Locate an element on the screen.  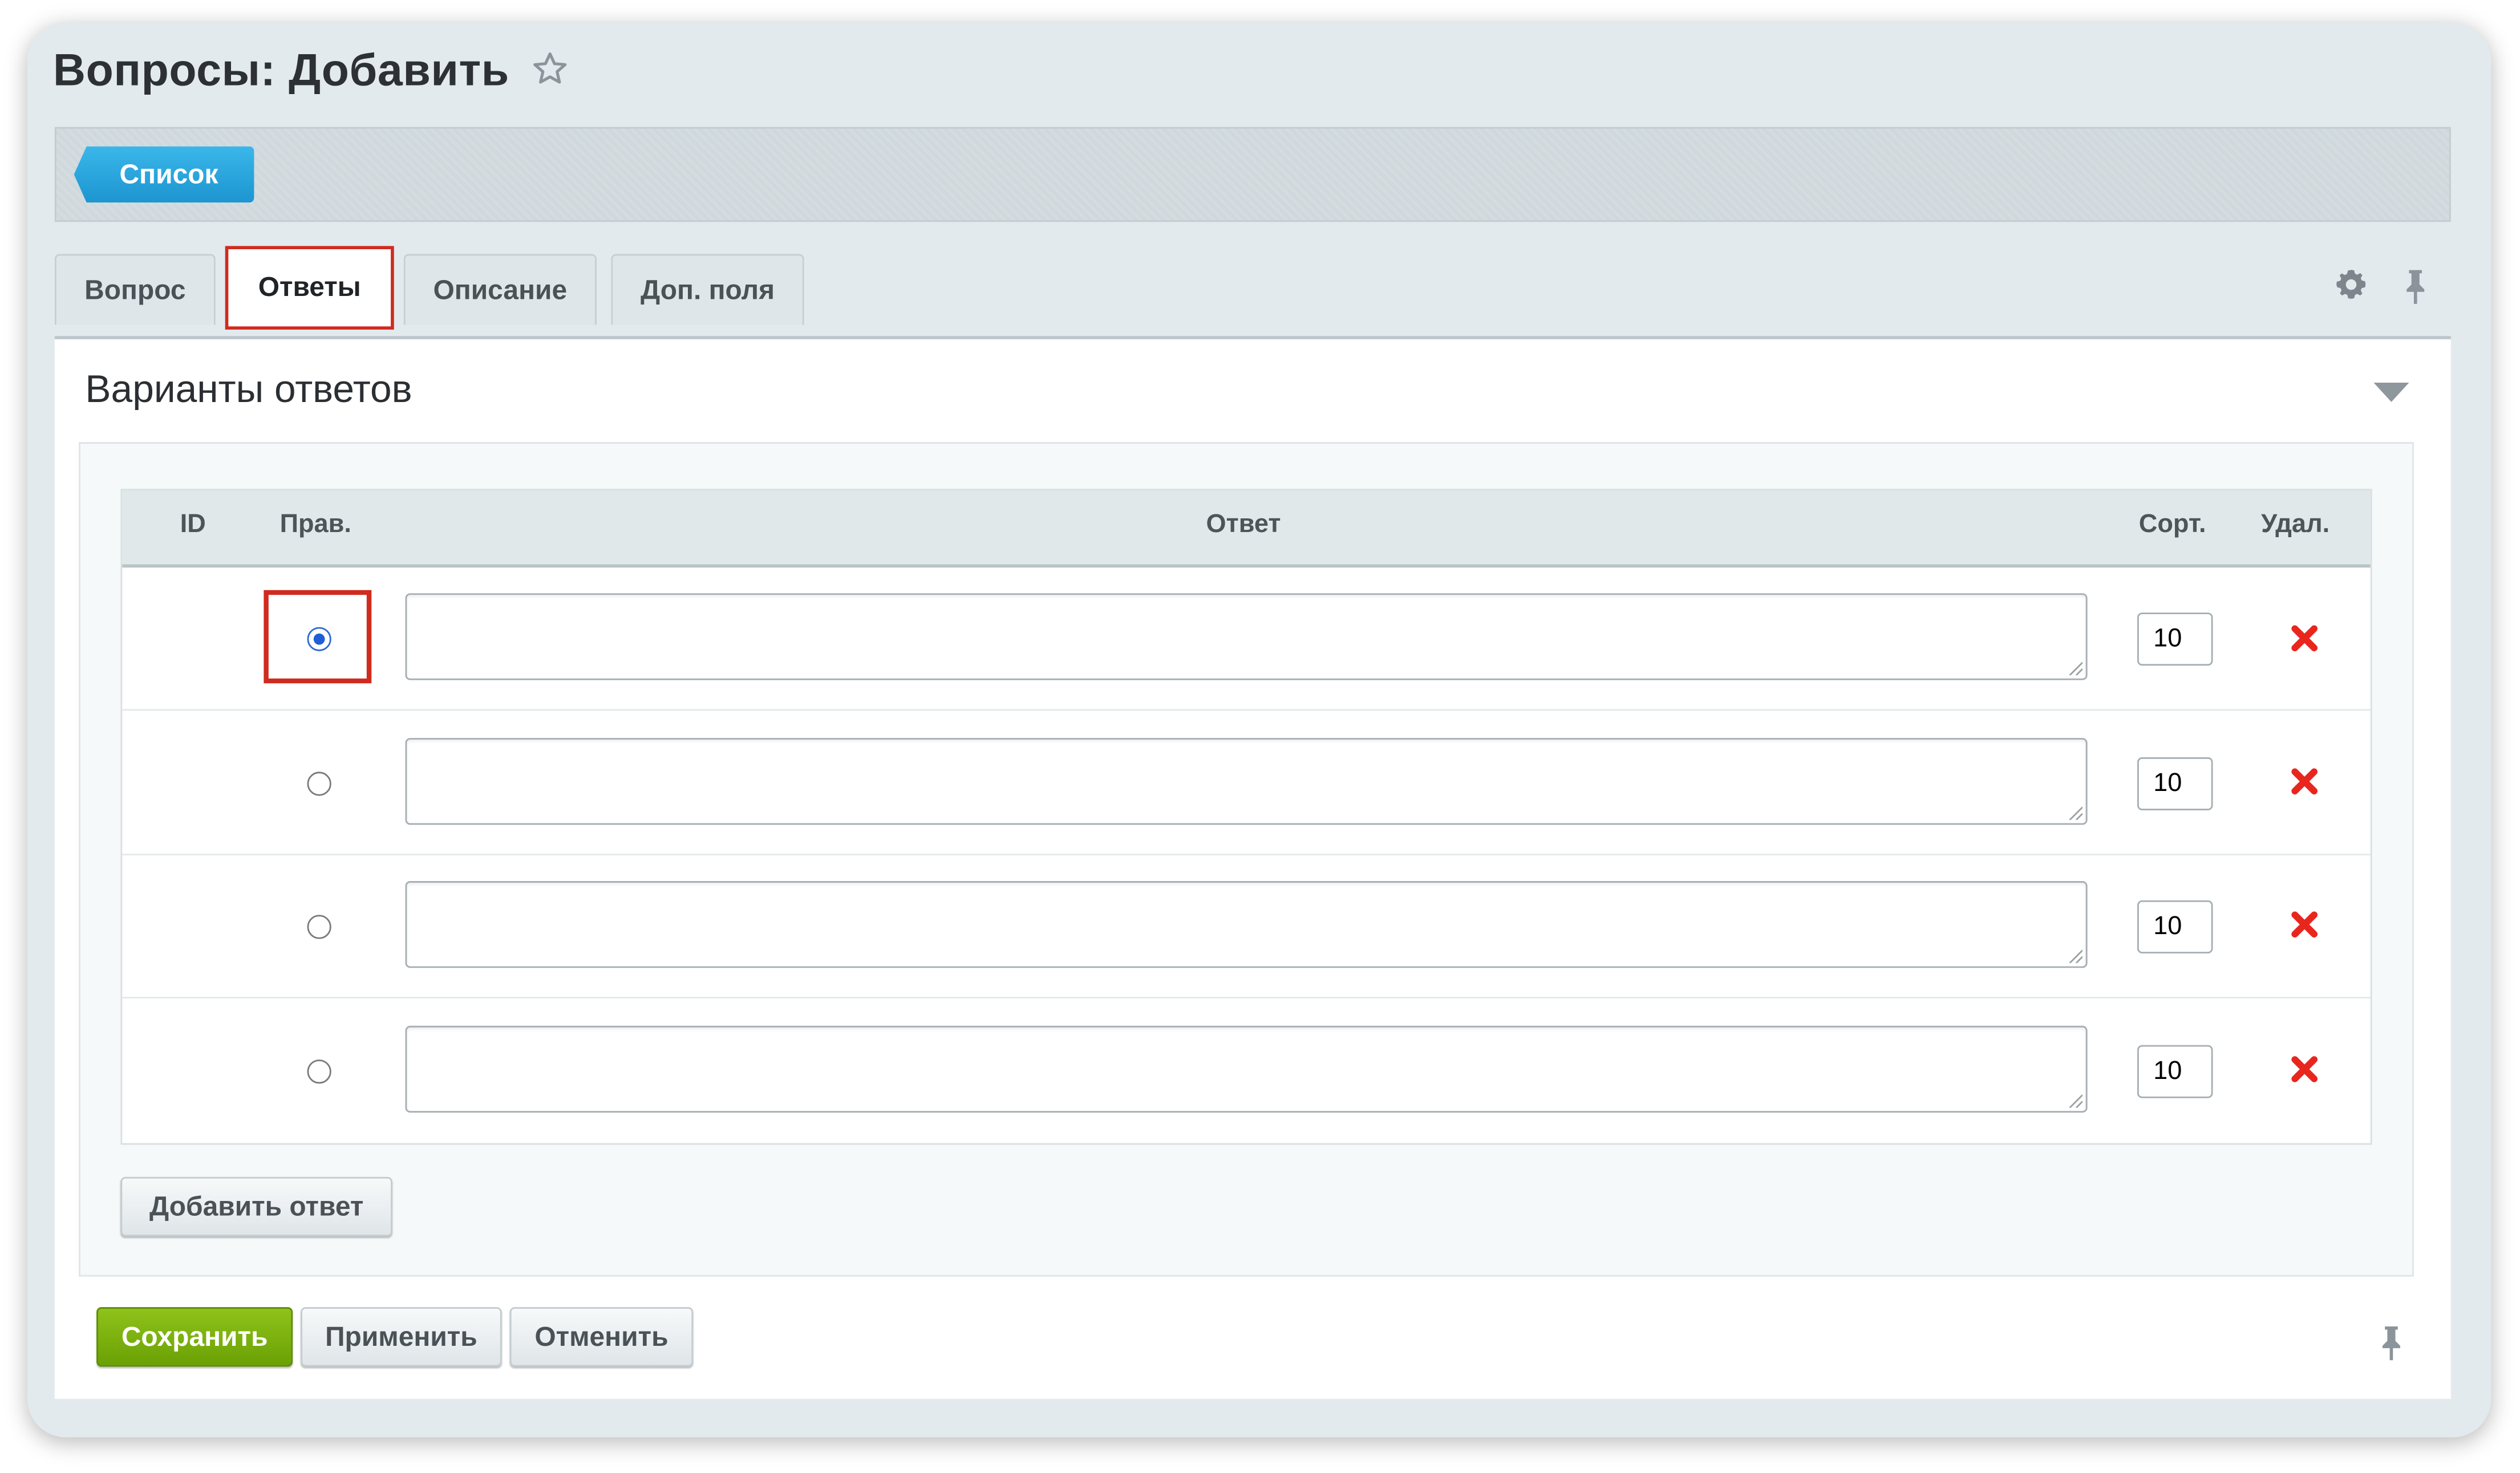
list-button: Список is located at coordinates (164, 174).